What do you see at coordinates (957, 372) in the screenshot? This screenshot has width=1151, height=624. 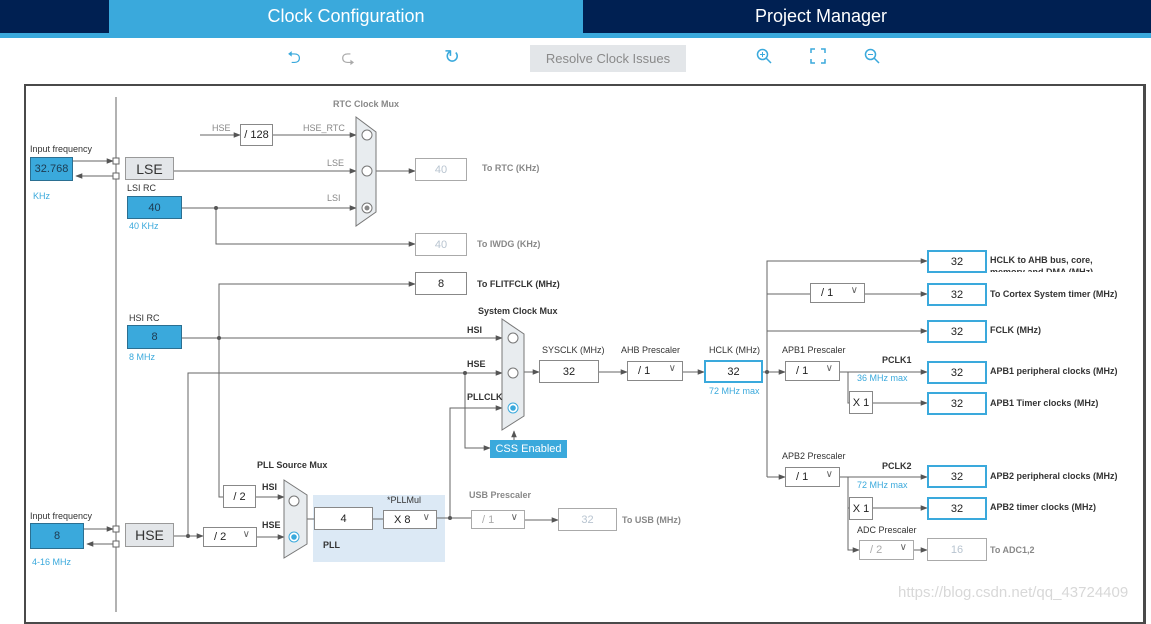 I see `output-apb1-peripheral: 32` at bounding box center [957, 372].